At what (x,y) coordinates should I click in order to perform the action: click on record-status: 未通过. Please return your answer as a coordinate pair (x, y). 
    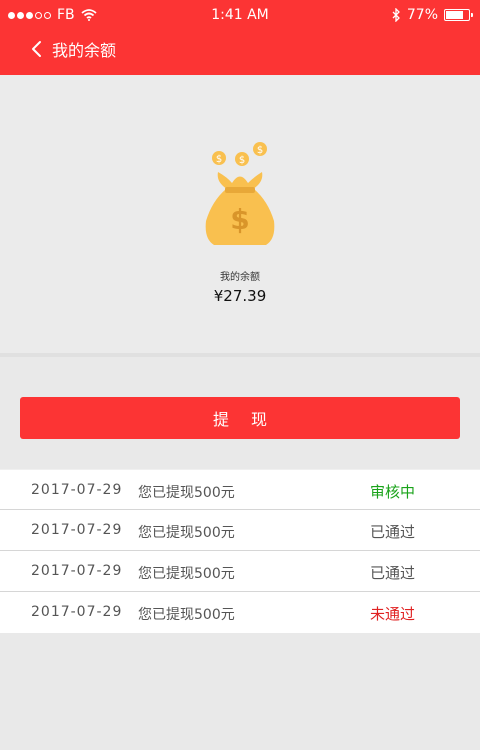
    Looking at the image, I should click on (393, 614).